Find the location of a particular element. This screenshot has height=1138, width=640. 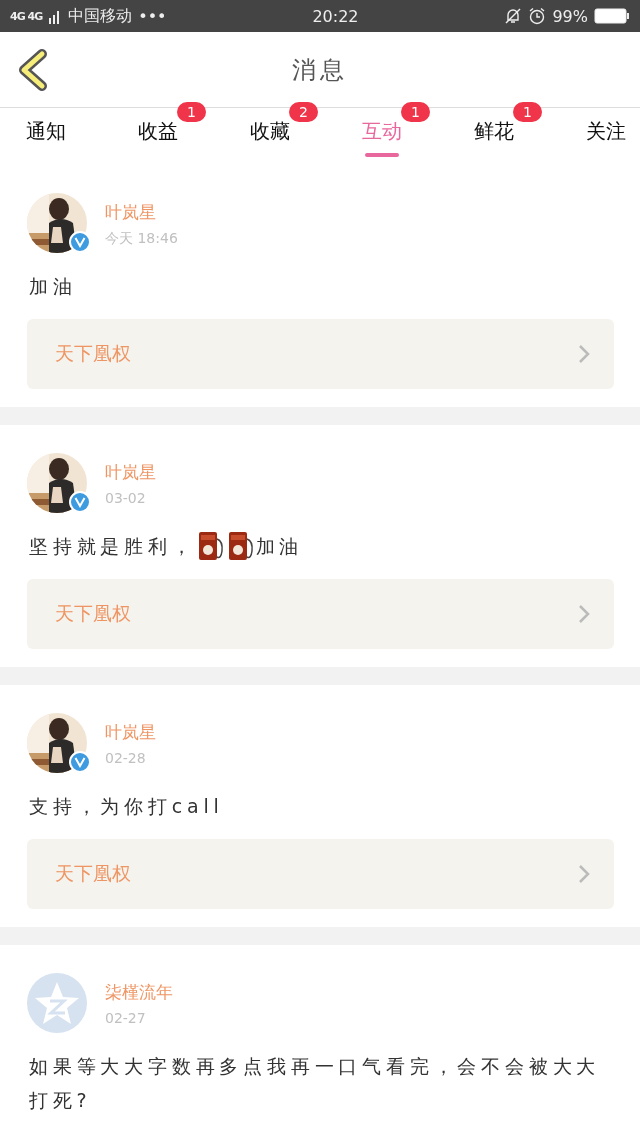

message-time: 03-02 is located at coordinates (126, 498).